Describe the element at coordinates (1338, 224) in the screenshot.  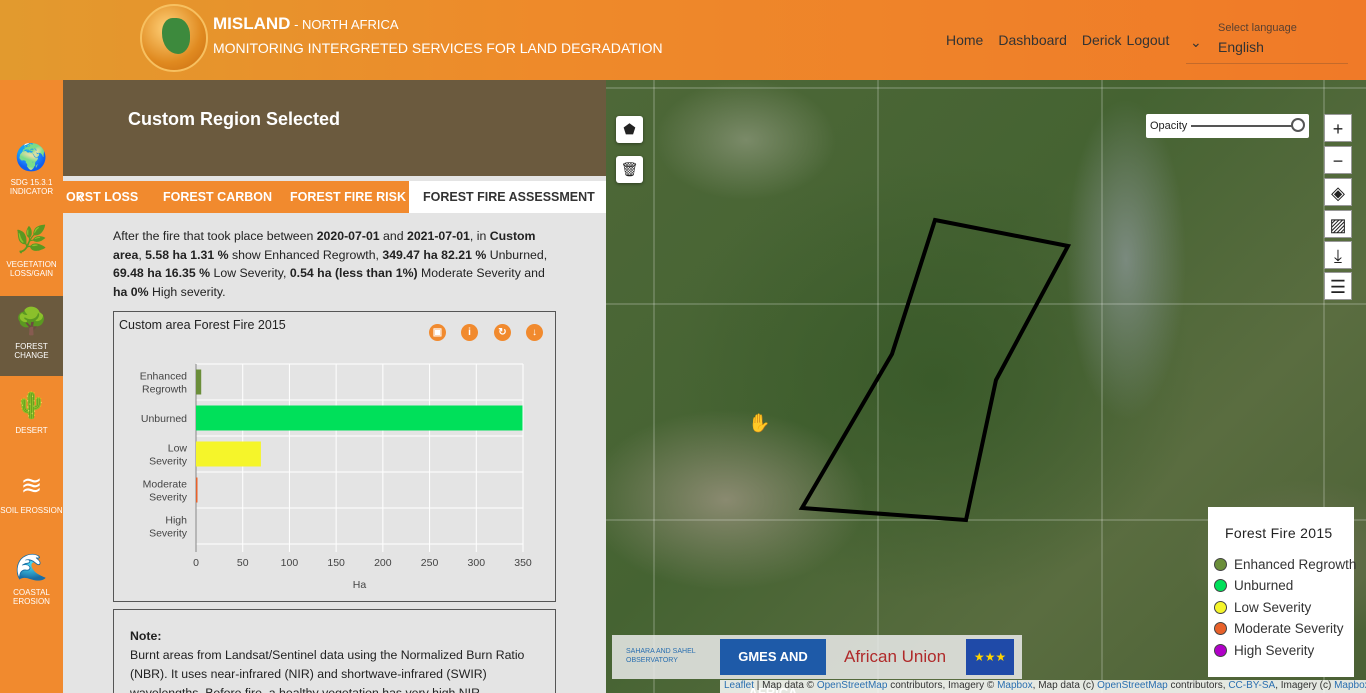
I see `image-icon: ▨` at that location.